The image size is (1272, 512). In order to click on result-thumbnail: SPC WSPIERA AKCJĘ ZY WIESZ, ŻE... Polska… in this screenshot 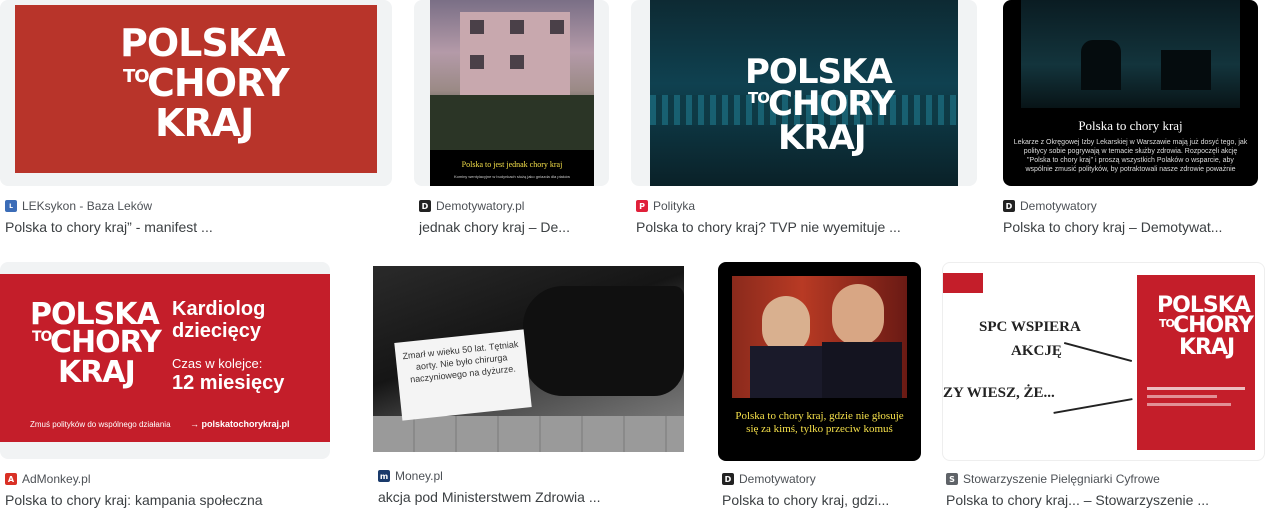, I will do `click(1103, 361)`.